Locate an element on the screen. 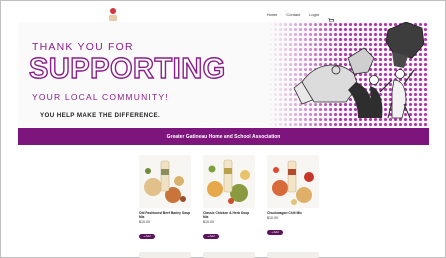  product-name: Classic Chicken & Herb Soup Mix is located at coordinates (229, 215).